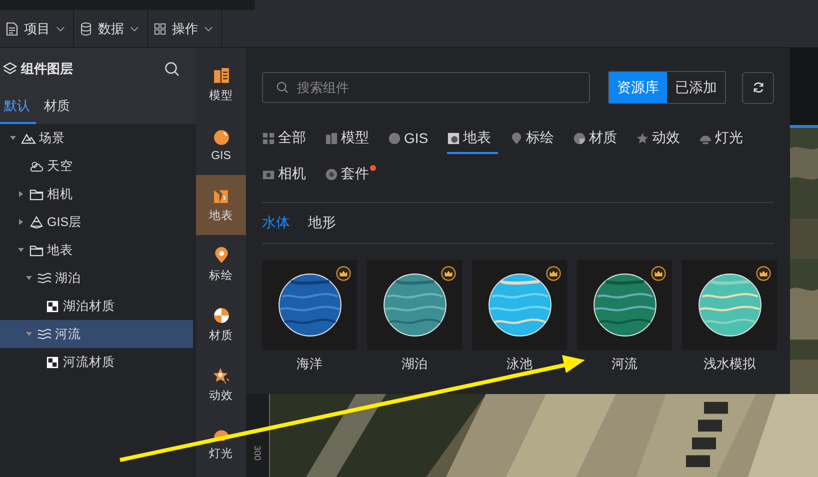 The image size is (818, 477). What do you see at coordinates (350, 175) in the screenshot?
I see `category-tab: 套件` at bounding box center [350, 175].